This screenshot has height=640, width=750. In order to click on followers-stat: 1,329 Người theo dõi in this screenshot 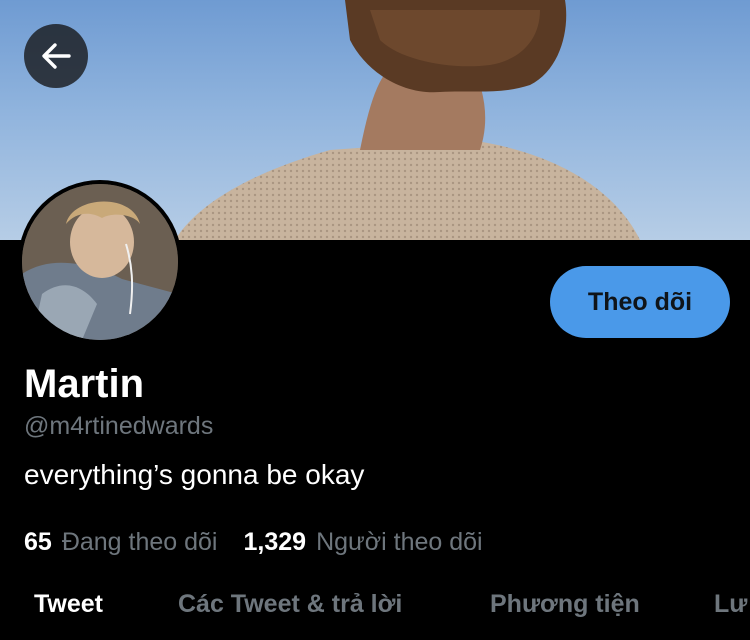, I will do `click(363, 542)`.